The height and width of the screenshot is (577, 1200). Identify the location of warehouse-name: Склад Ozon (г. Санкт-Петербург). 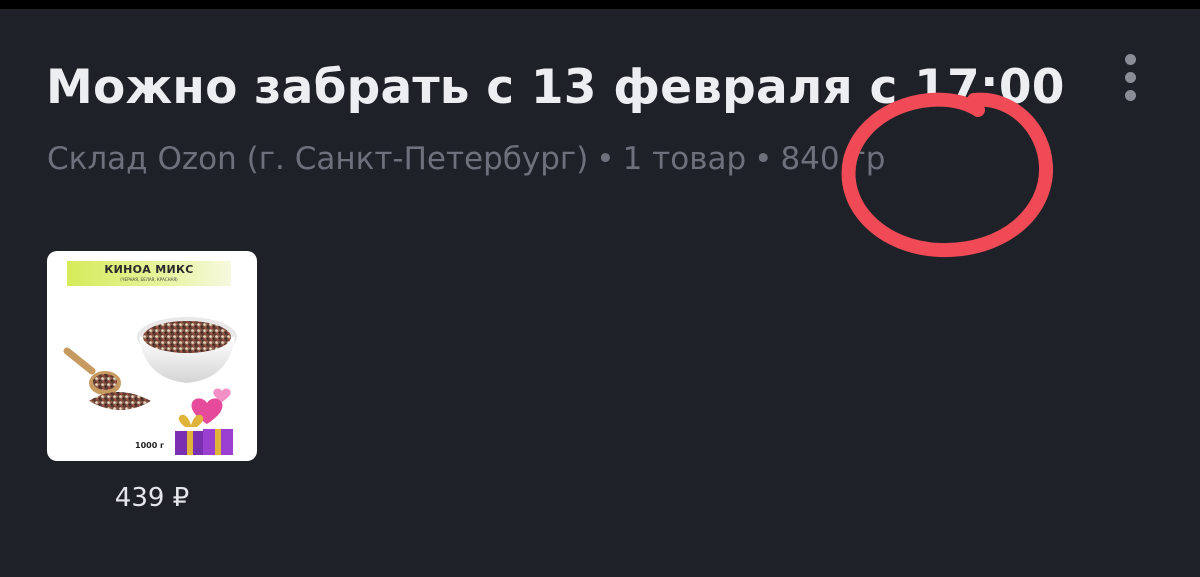
(318, 159).